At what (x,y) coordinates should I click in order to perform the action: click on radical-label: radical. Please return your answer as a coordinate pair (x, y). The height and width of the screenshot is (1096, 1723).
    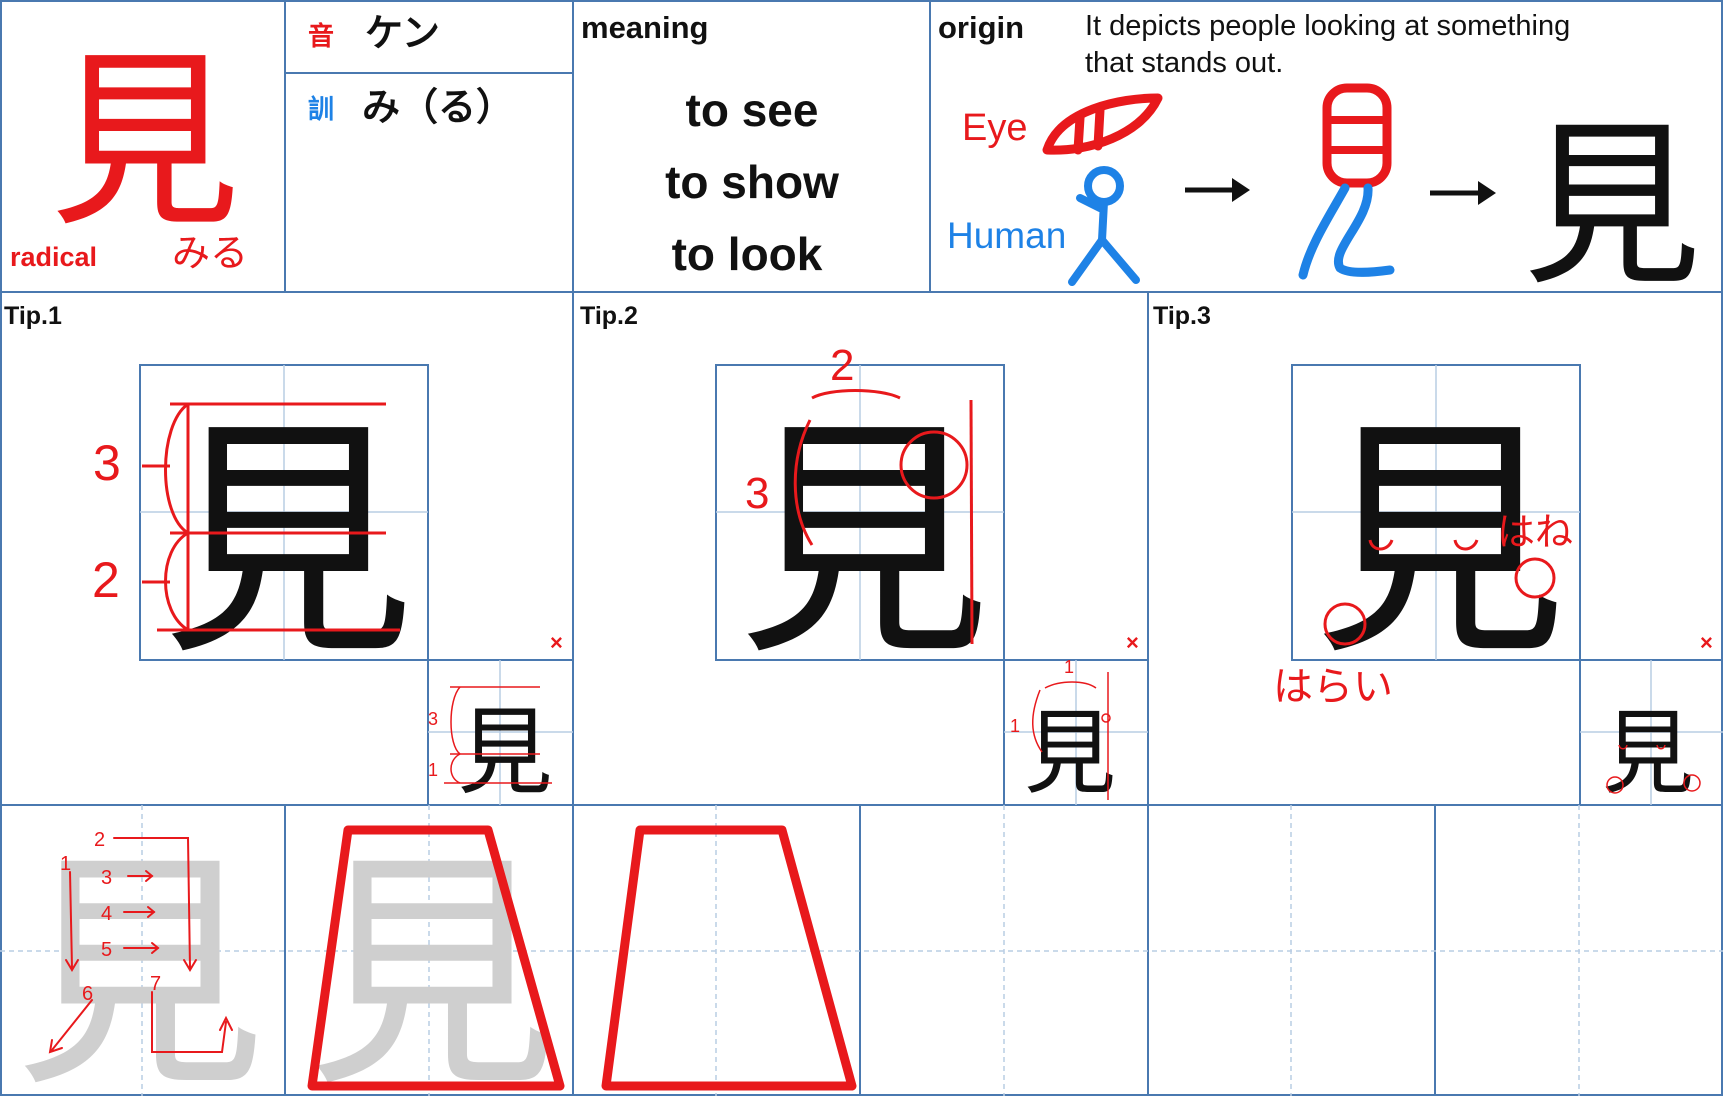
    Looking at the image, I should click on (53, 257).